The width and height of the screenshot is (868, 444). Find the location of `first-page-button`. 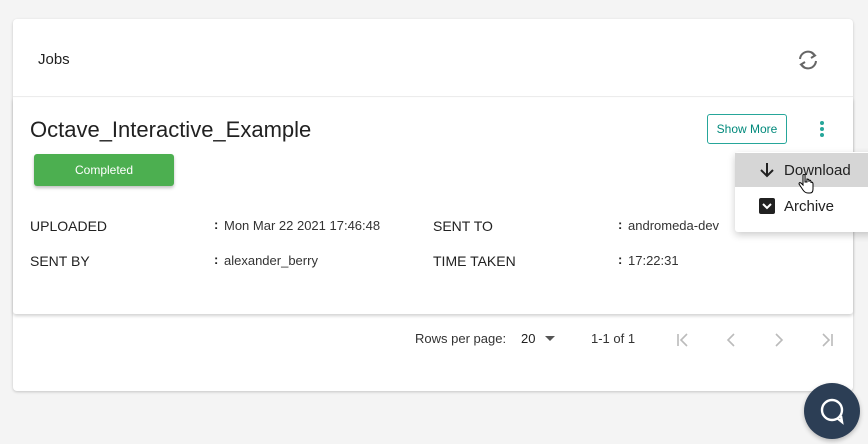

first-page-button is located at coordinates (683, 340).